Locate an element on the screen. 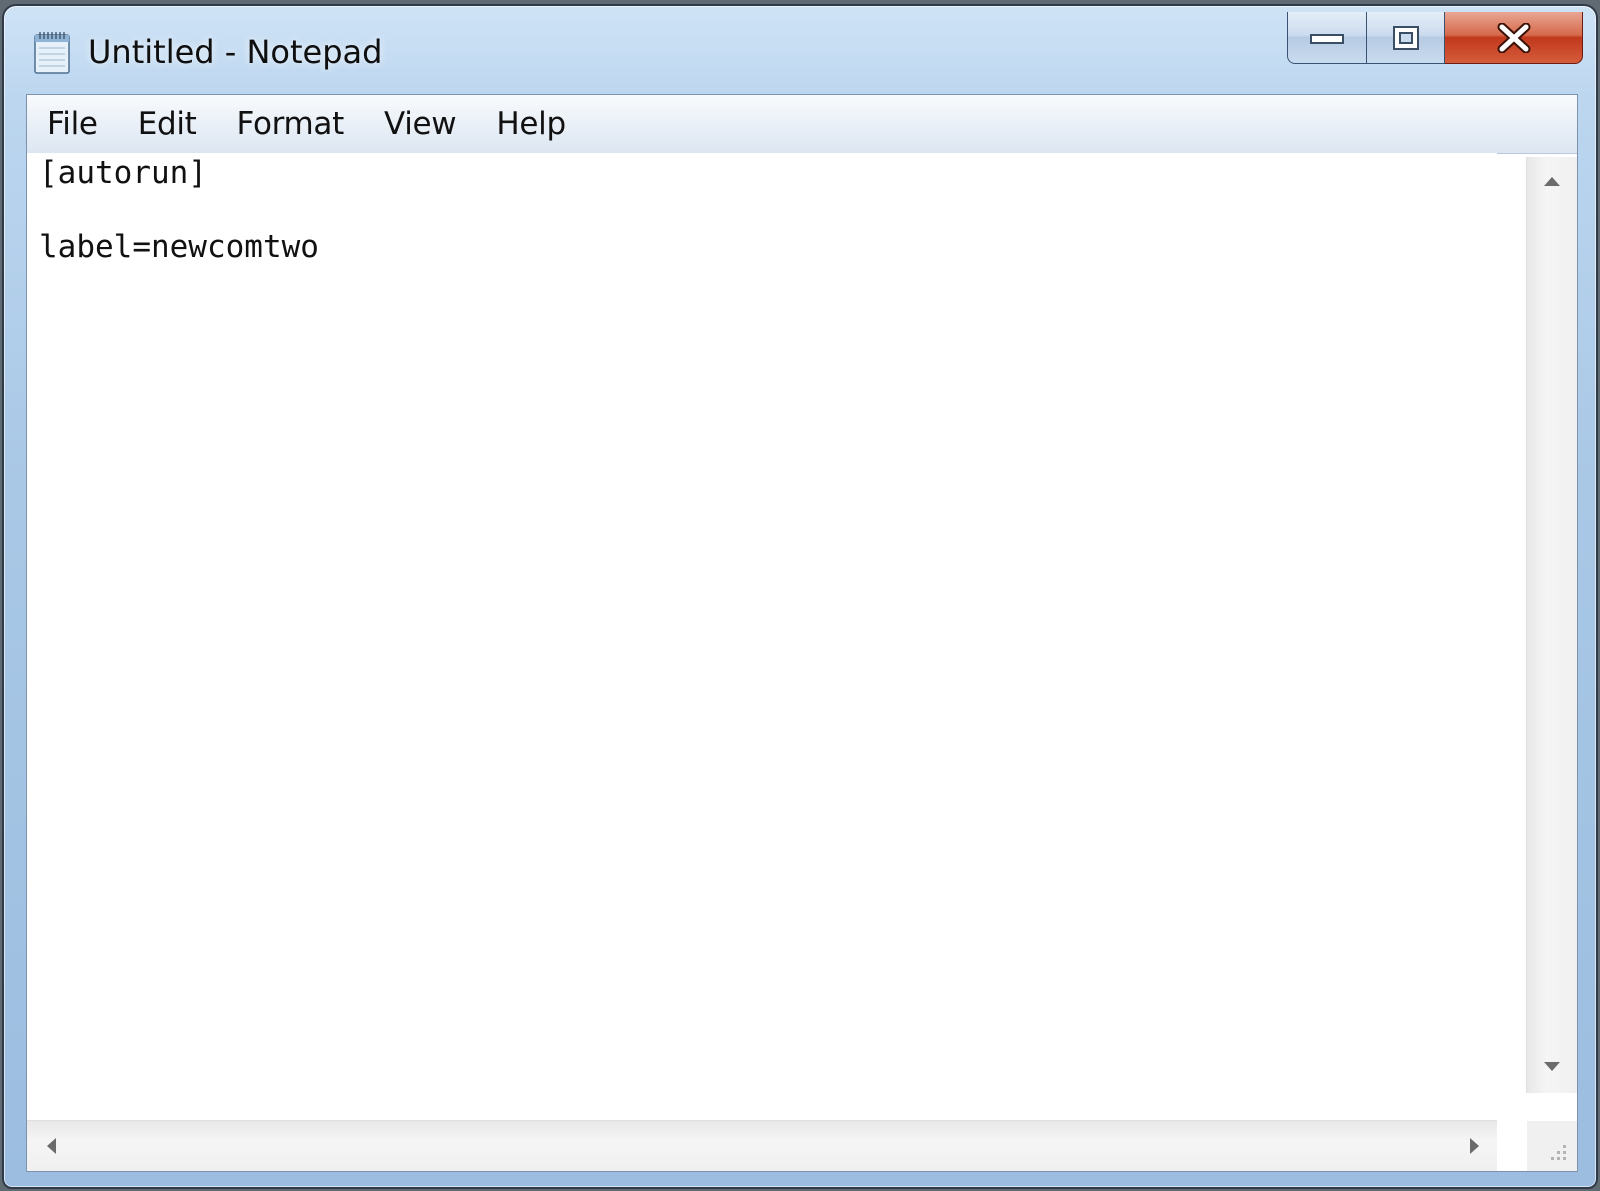  editor-line-1: [autorun] is located at coordinates (123, 173).